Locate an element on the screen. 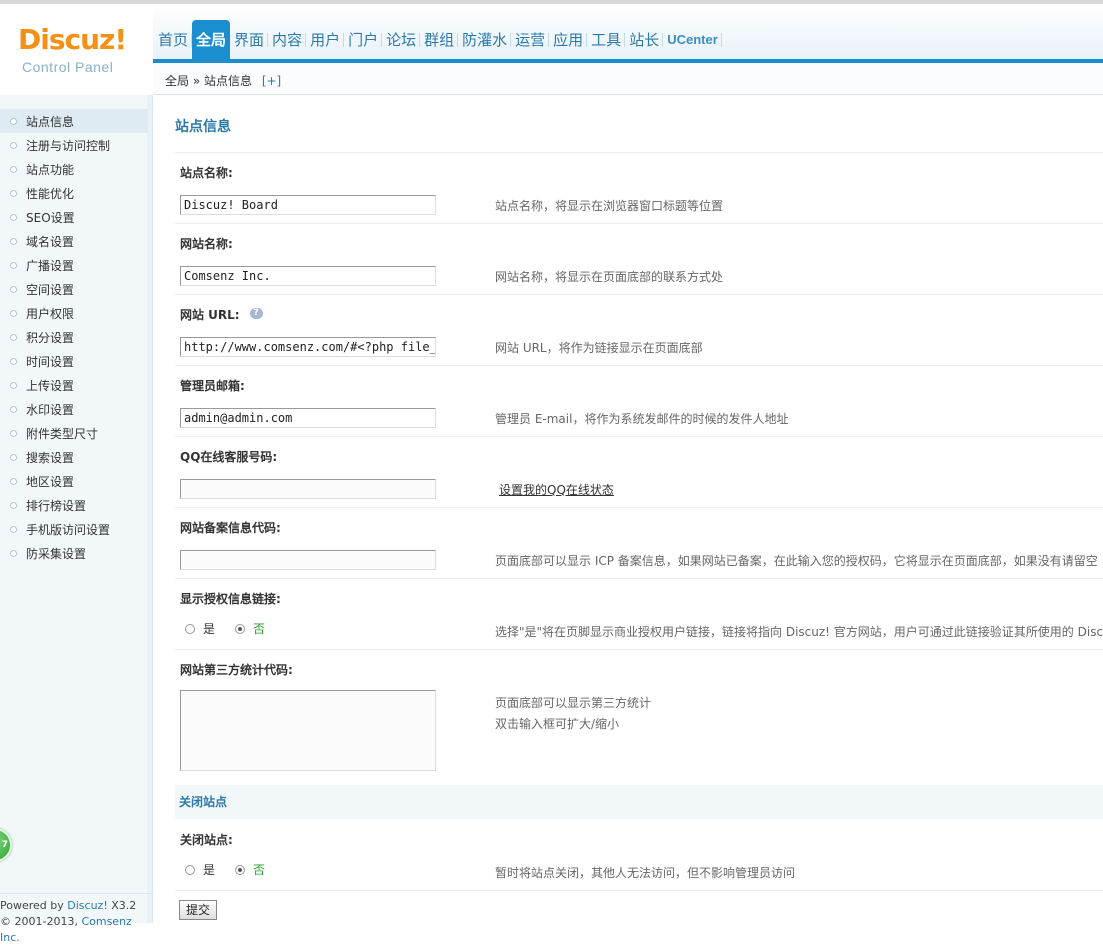 This screenshot has width=1103, height=946. powered-version: X3.2 is located at coordinates (122, 905).